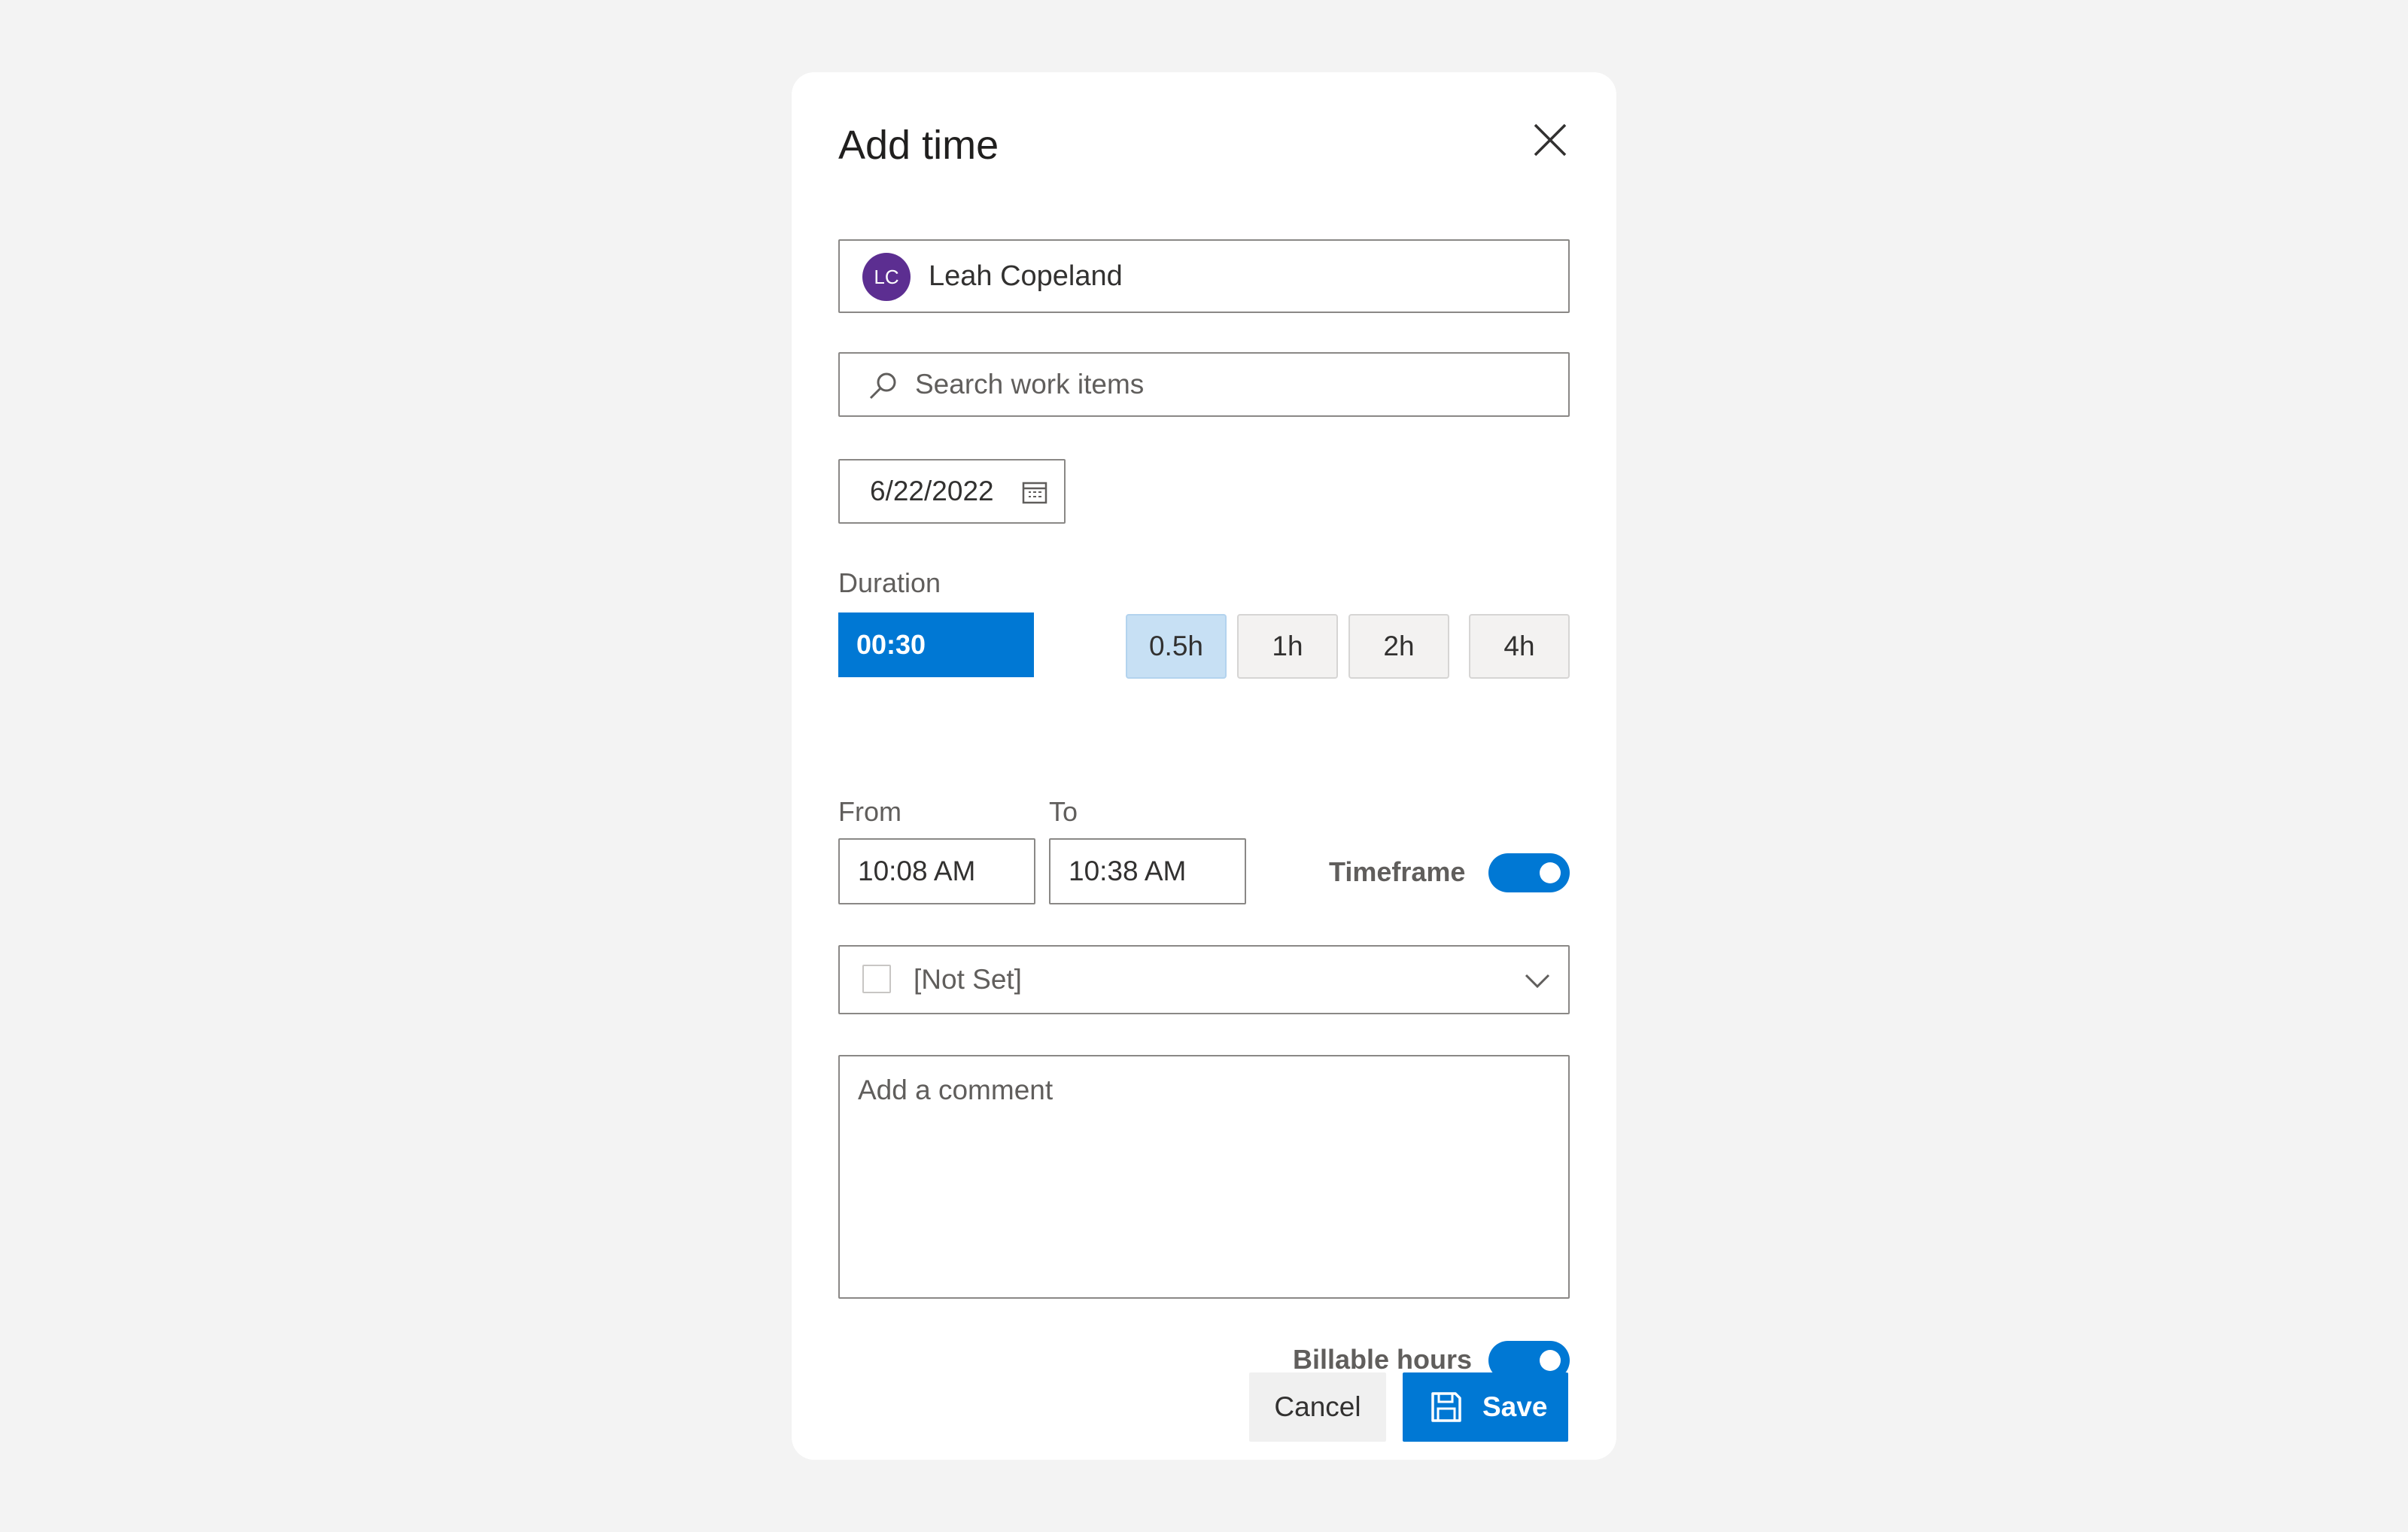 The image size is (2408, 1532). What do you see at coordinates (1398, 647) in the screenshot?
I see `preset-button-2h: 2h` at bounding box center [1398, 647].